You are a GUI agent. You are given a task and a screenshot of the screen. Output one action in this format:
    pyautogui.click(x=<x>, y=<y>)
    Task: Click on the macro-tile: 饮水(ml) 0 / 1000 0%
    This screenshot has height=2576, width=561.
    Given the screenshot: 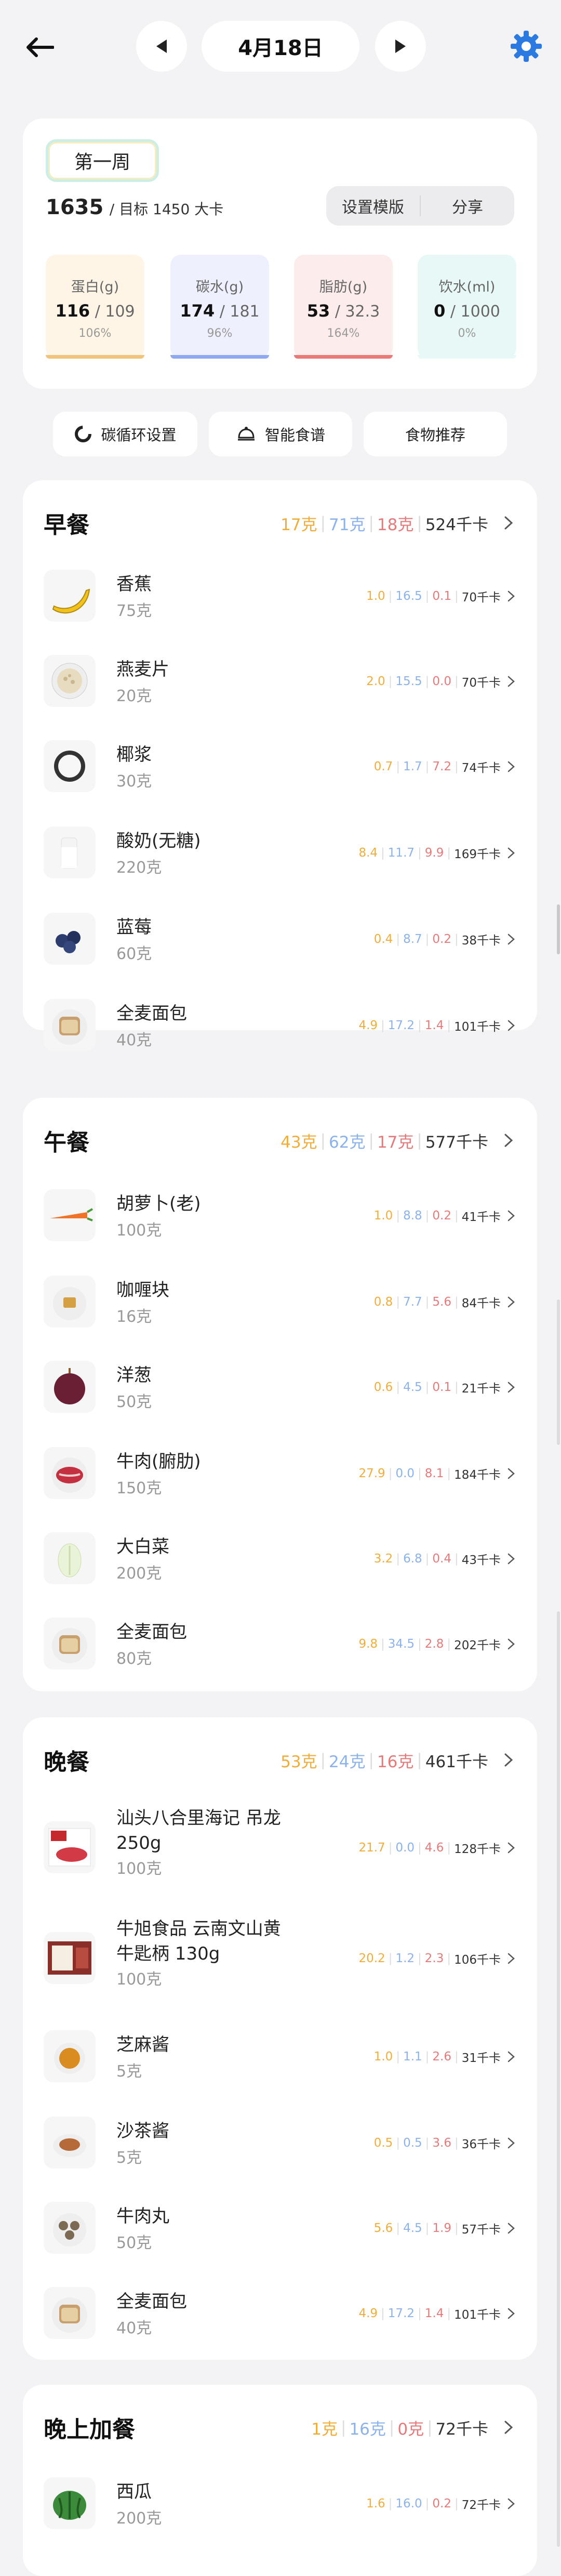 What is the action you would take?
    pyautogui.click(x=467, y=307)
    